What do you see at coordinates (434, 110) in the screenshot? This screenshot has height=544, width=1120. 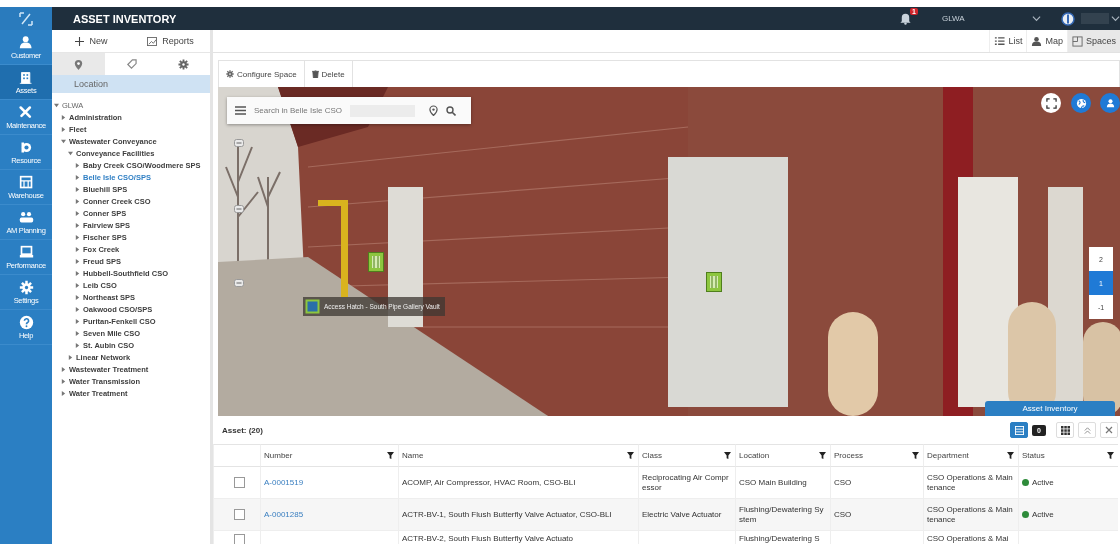 I see `pin-icon` at bounding box center [434, 110].